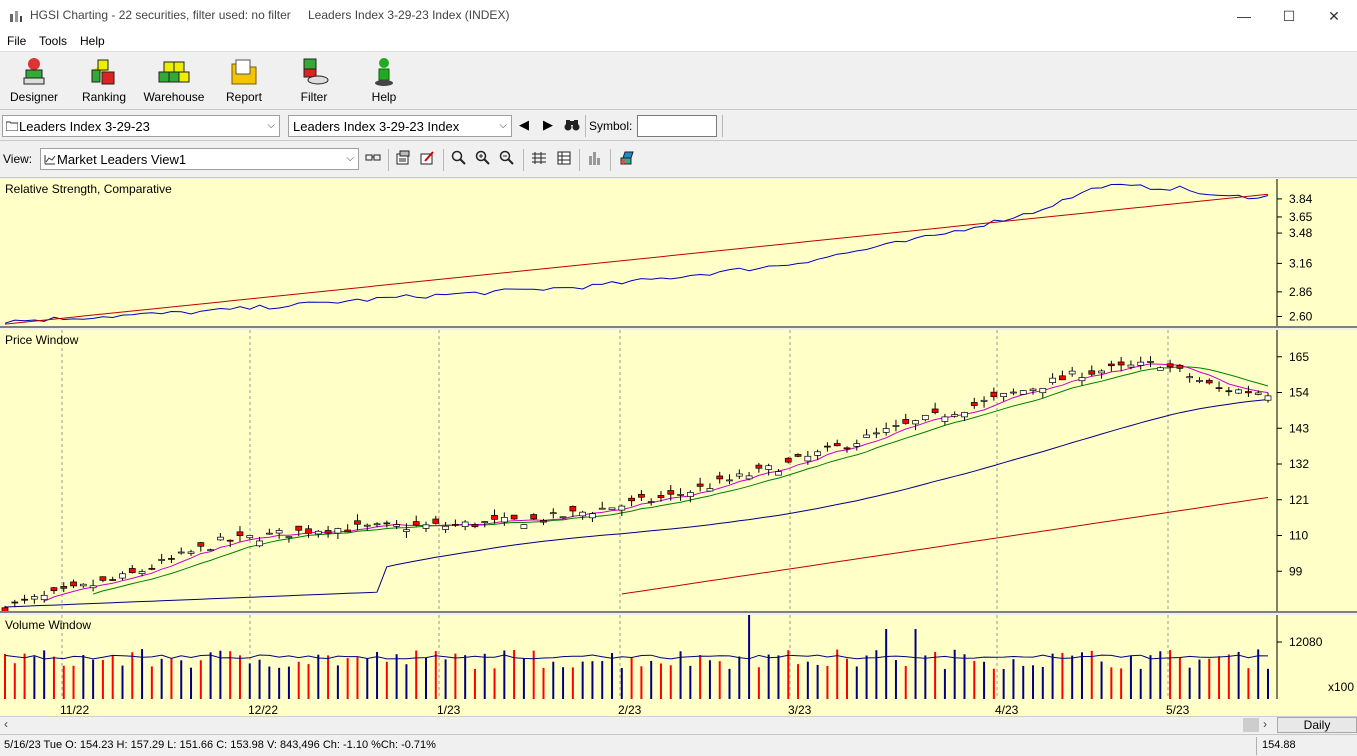  What do you see at coordinates (174, 72) in the screenshot?
I see `warehouse-icon` at bounding box center [174, 72].